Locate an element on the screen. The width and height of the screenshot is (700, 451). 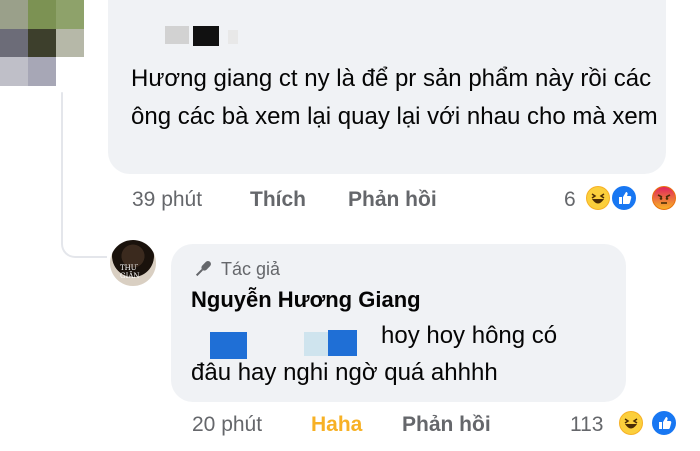
reaction-count: 113 is located at coordinates (586, 425).